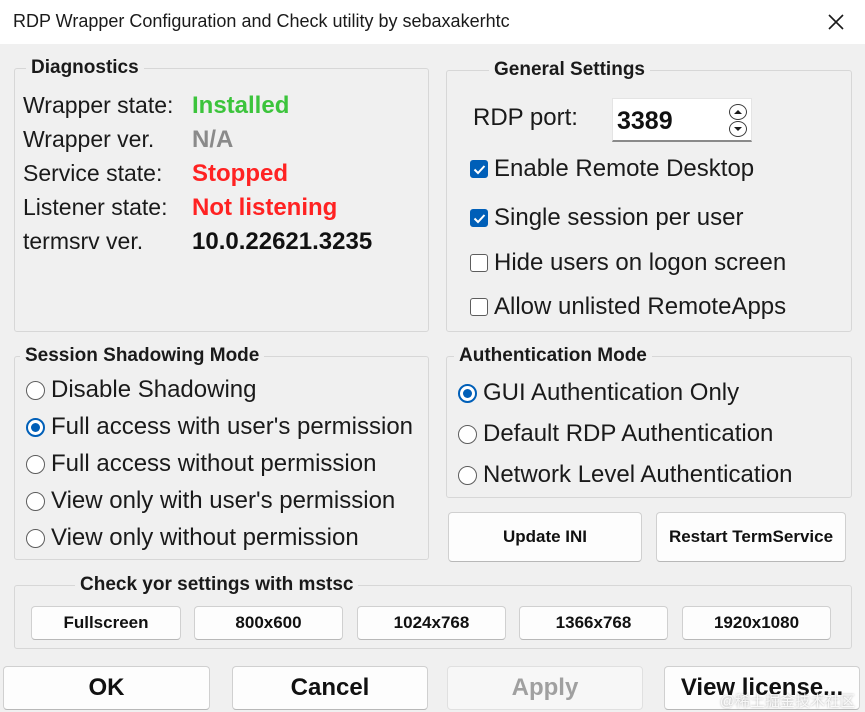 The width and height of the screenshot is (865, 712). What do you see at coordinates (265, 207) in the screenshot?
I see `listener-state-value: Not listening` at bounding box center [265, 207].